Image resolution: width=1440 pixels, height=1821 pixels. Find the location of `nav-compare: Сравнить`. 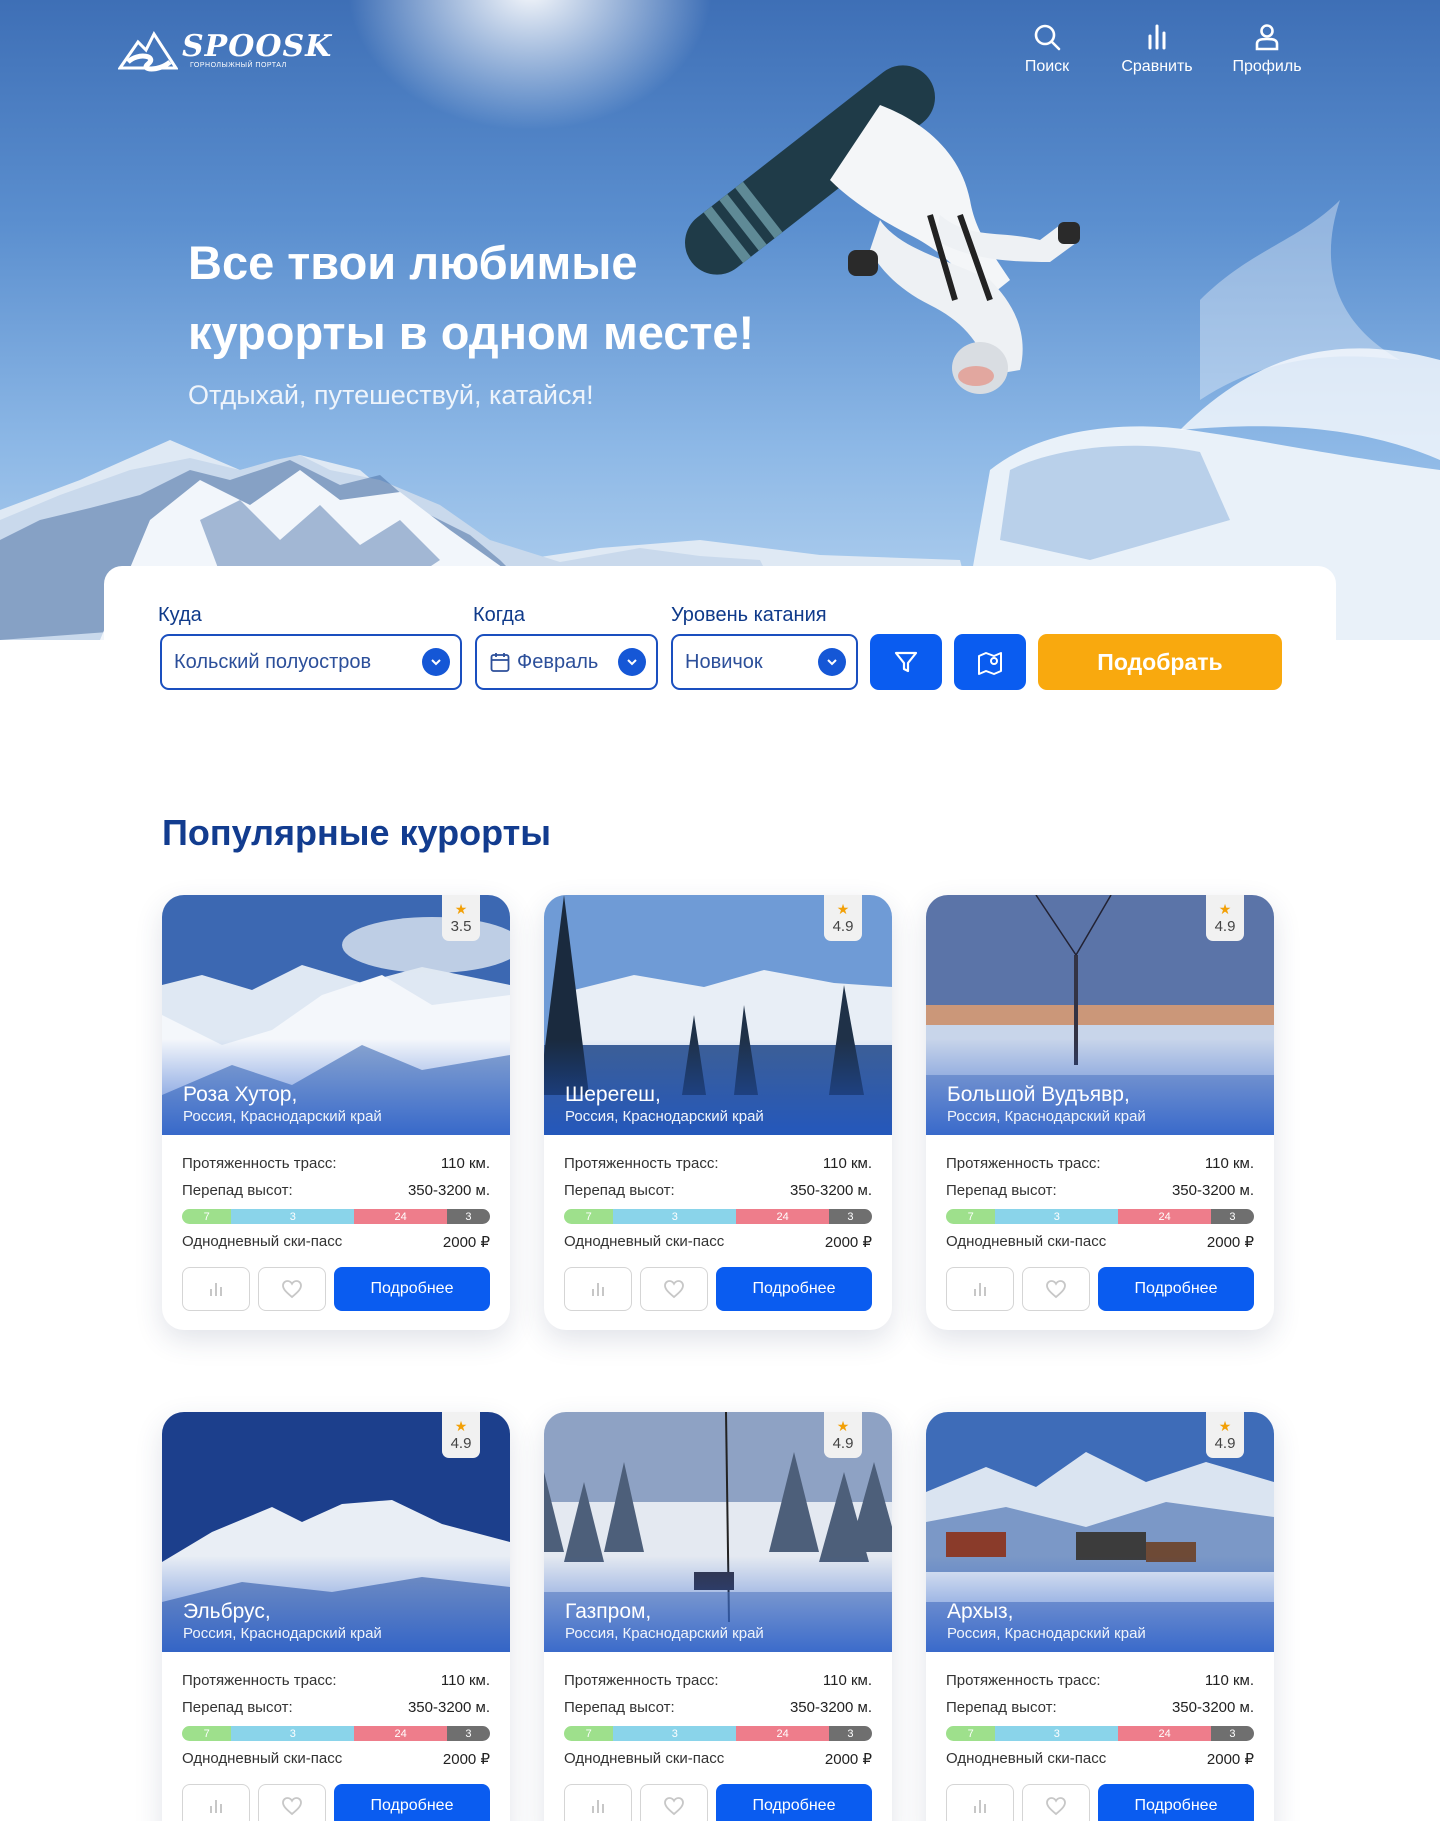

nav-compare: Сравнить is located at coordinates (1157, 49).